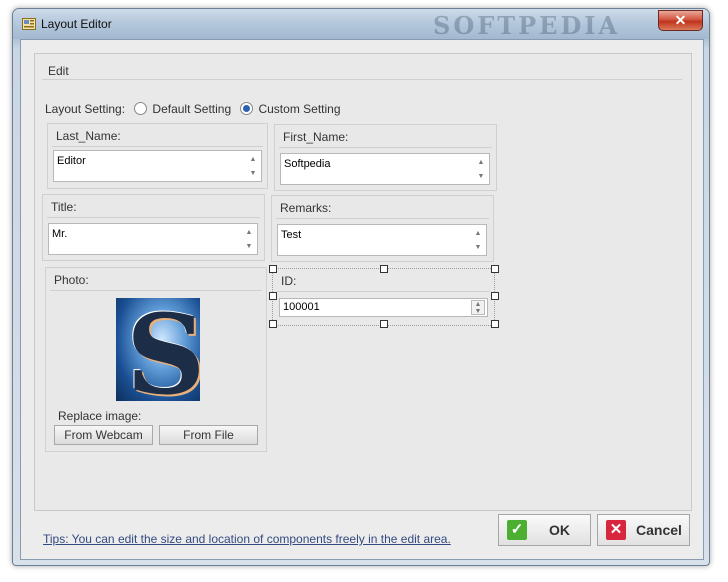  Describe the element at coordinates (306, 208) in the screenshot. I see `remarks-label: Remarks:` at that location.